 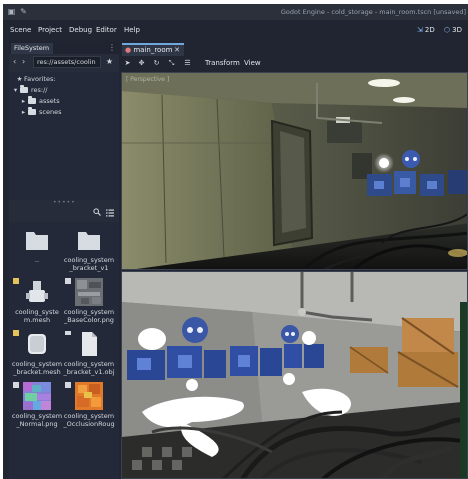 What do you see at coordinates (106, 30) in the screenshot?
I see `menu-editor: Editor` at bounding box center [106, 30].